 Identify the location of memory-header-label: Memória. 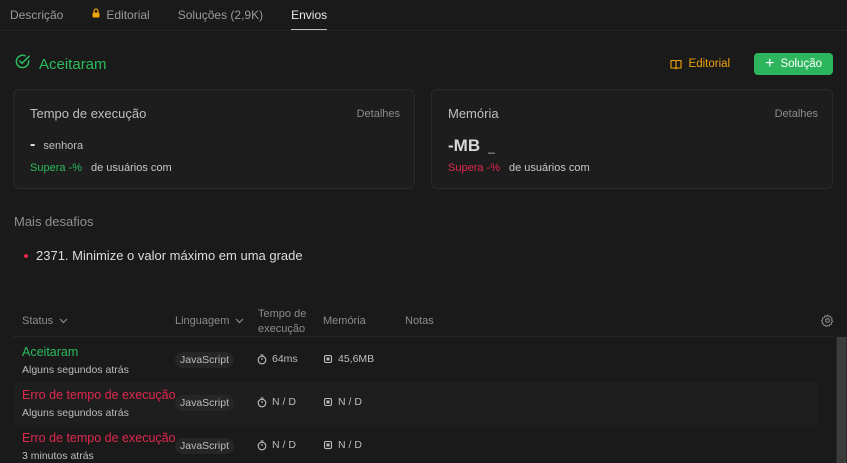
(344, 321).